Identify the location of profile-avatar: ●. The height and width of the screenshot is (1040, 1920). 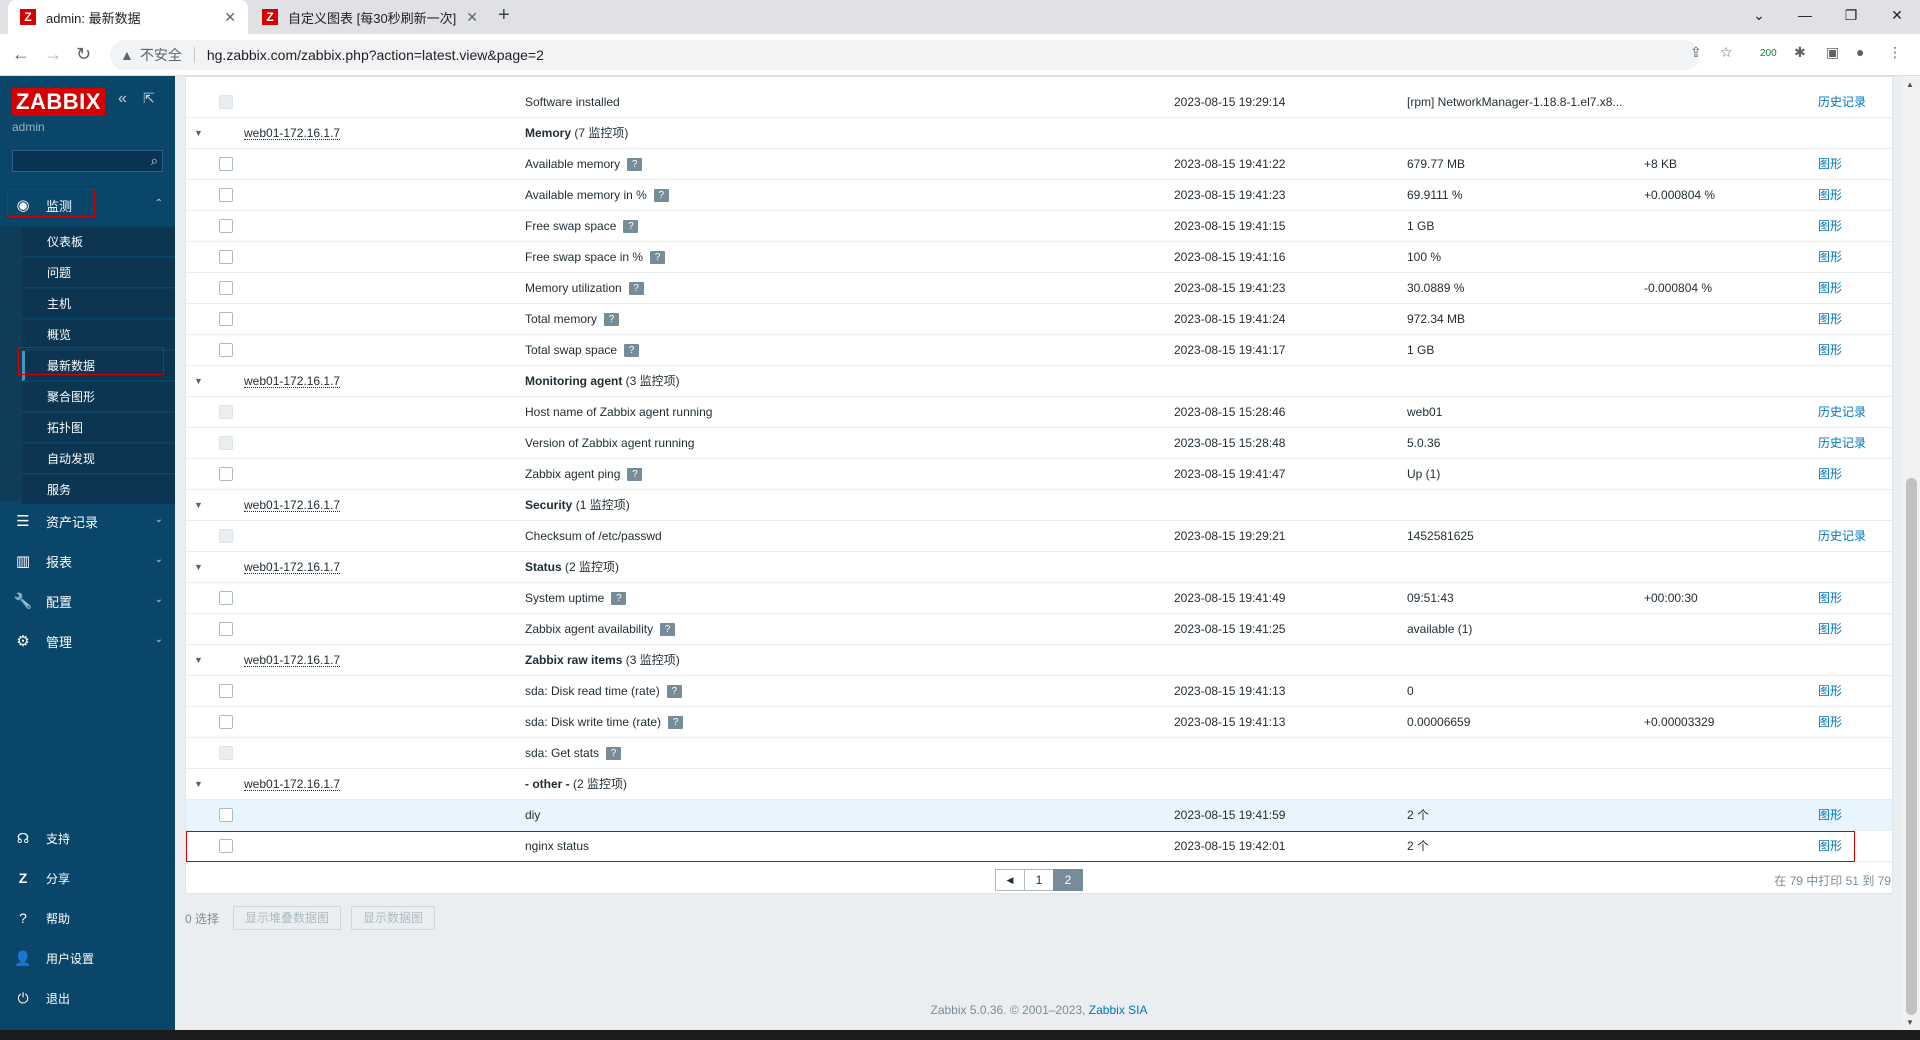
(1860, 52).